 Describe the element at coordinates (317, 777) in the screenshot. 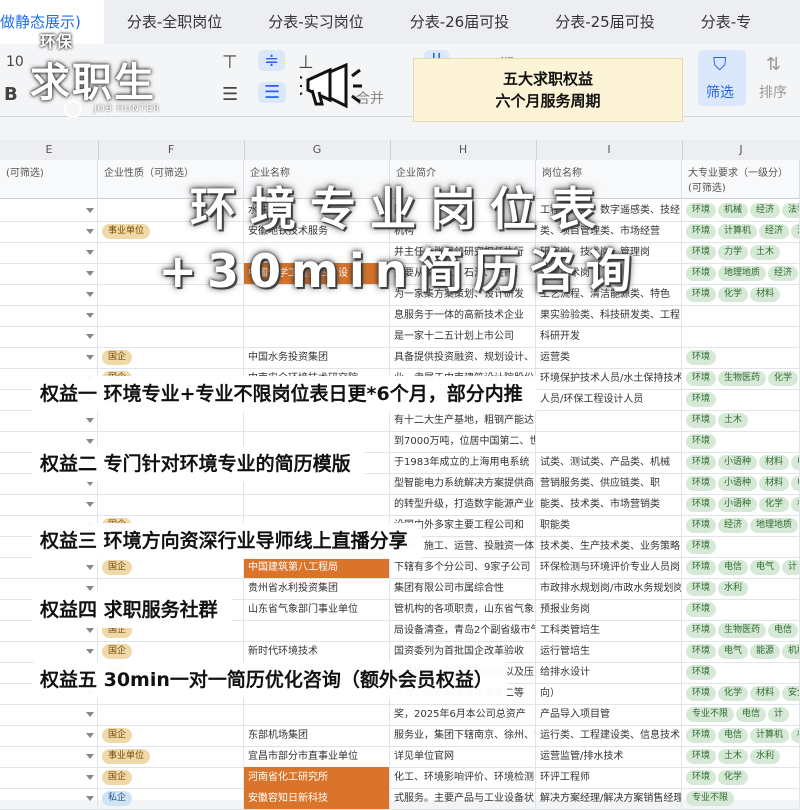

I see `cell-company-name: 河南省化工研究所` at that location.